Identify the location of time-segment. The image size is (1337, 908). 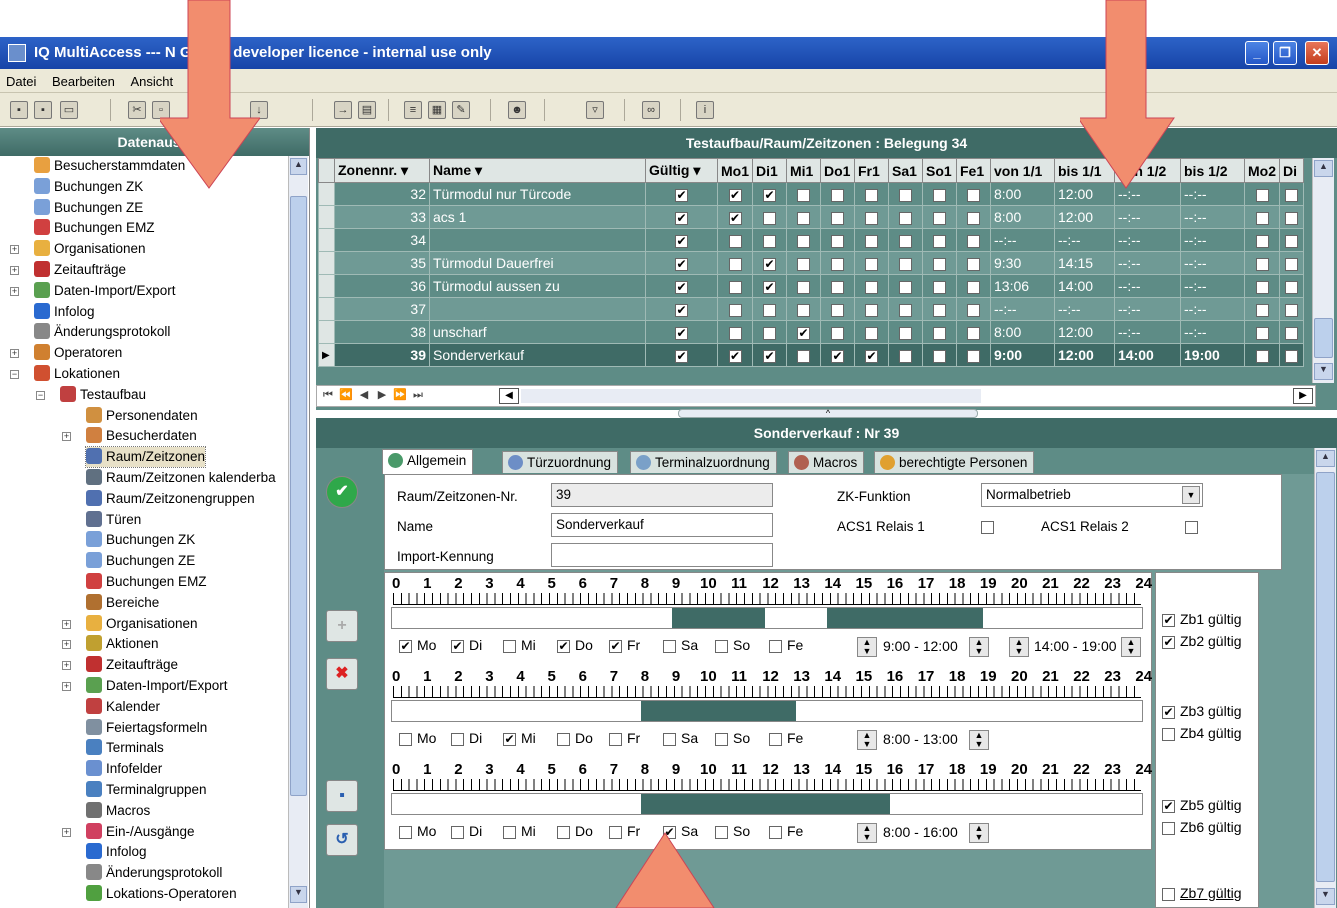
(905, 618).